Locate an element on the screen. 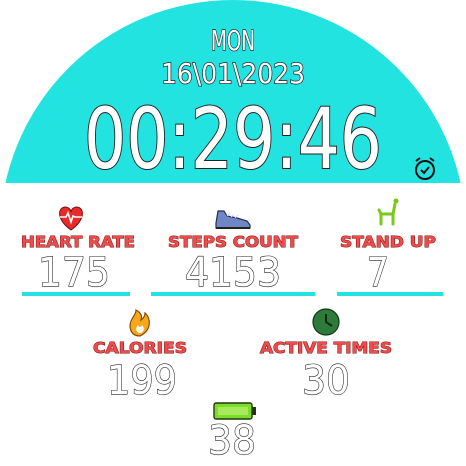  steps-underline is located at coordinates (233, 294).